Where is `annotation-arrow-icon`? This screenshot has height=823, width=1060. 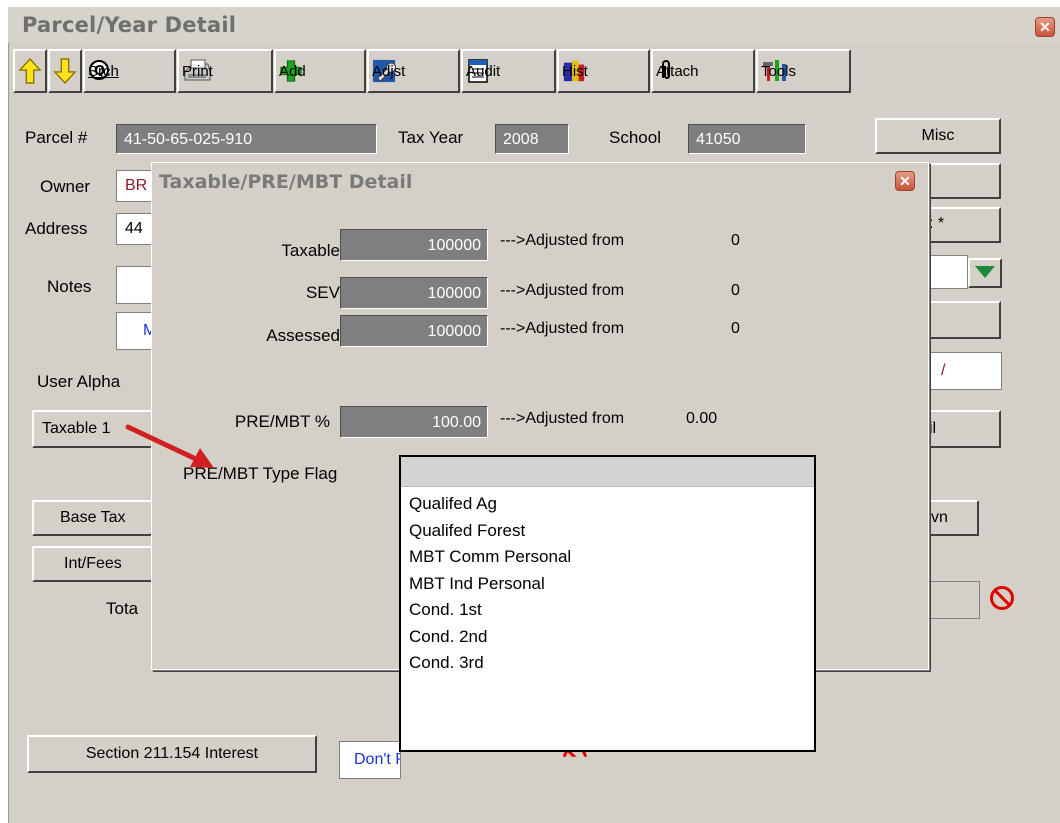 annotation-arrow-icon is located at coordinates (169, 446).